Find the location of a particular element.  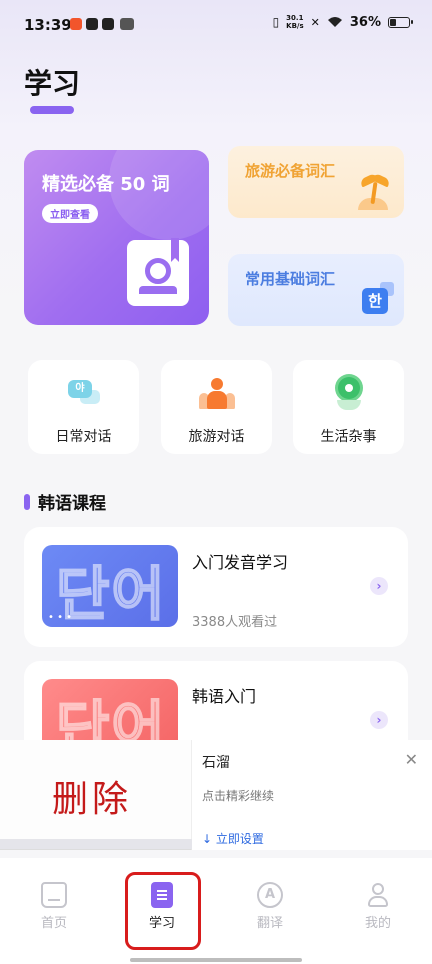

vibrate-icon: ▯ is located at coordinates (276, 22).